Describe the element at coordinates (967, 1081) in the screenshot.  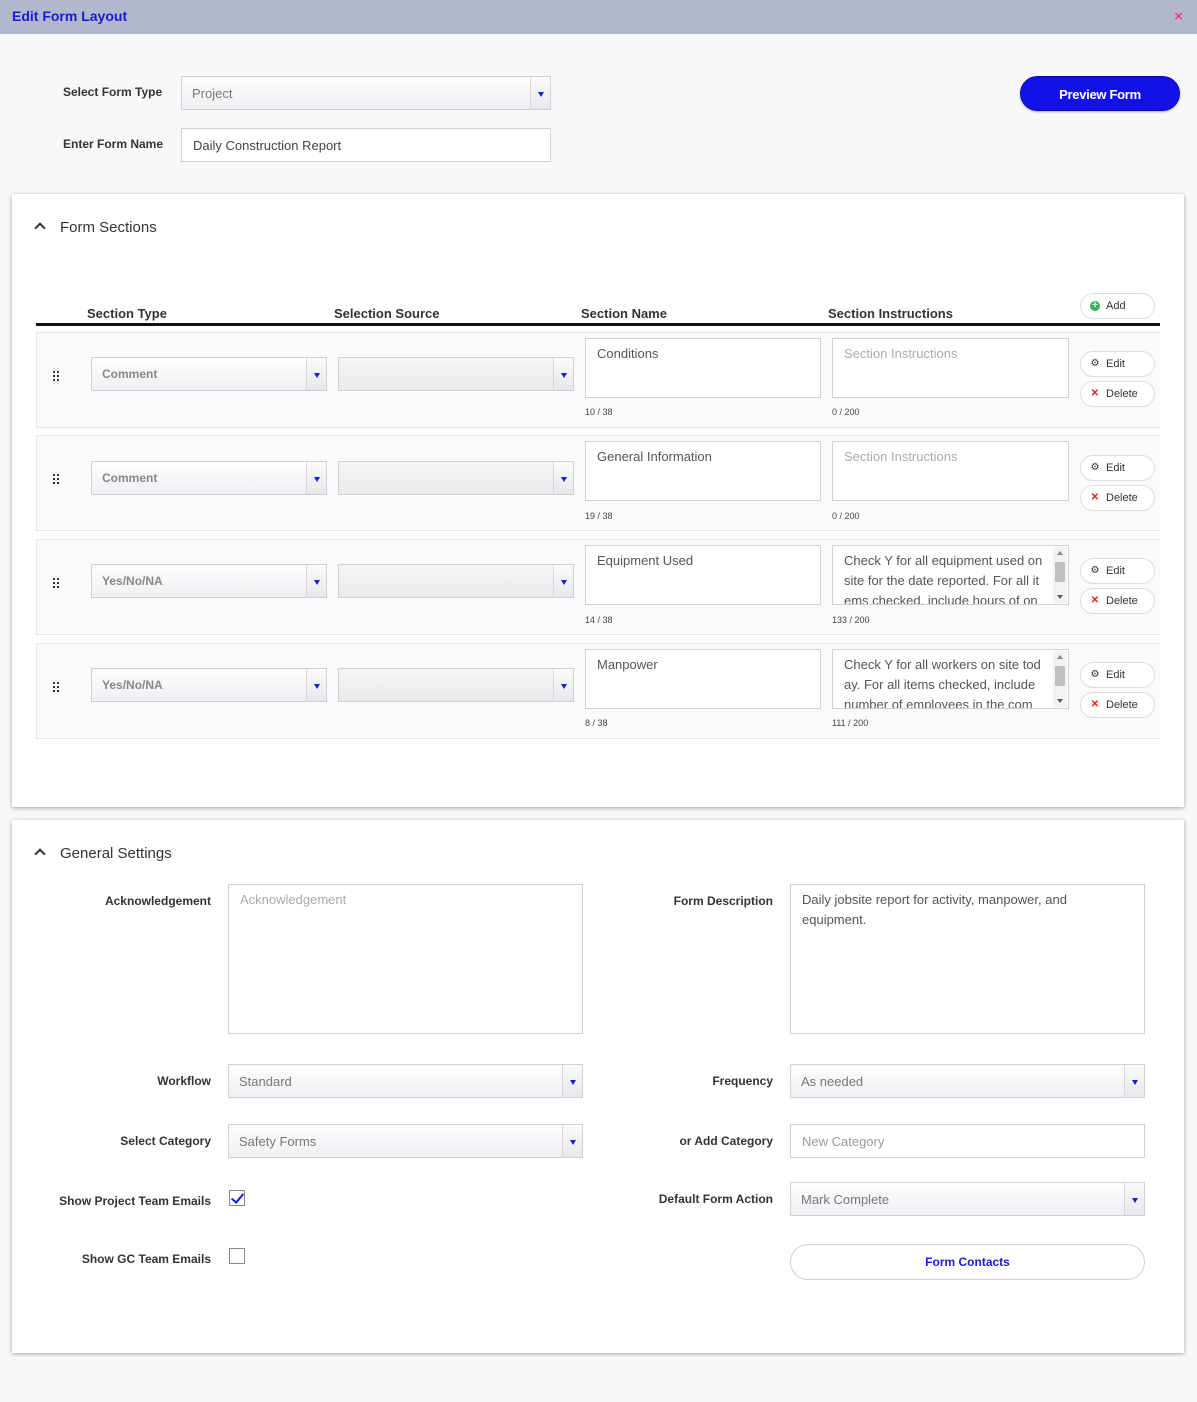
I see `frequency-select: As needed` at that location.